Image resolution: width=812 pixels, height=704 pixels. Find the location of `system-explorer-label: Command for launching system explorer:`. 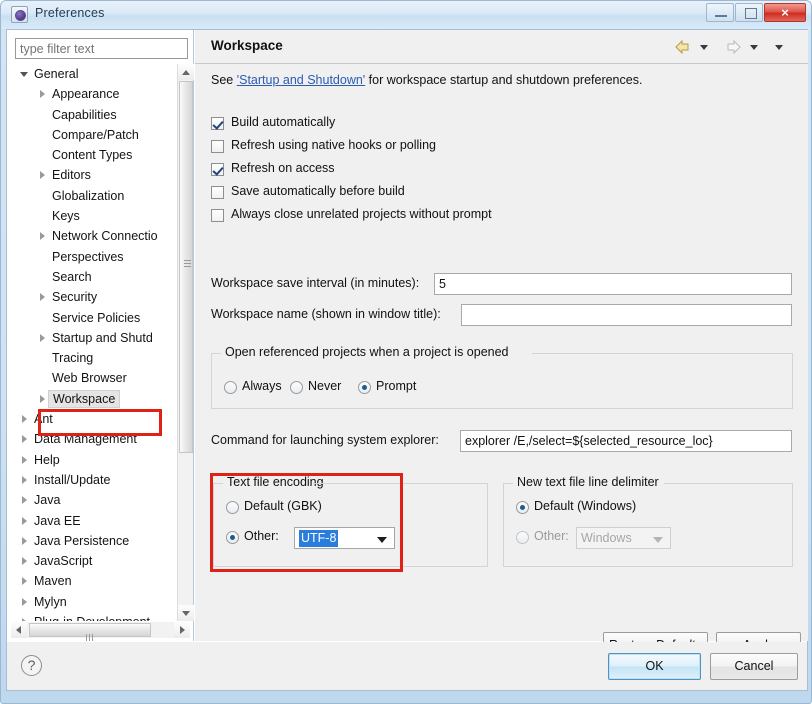

system-explorer-label: Command for launching system explorer: is located at coordinates (325, 440).